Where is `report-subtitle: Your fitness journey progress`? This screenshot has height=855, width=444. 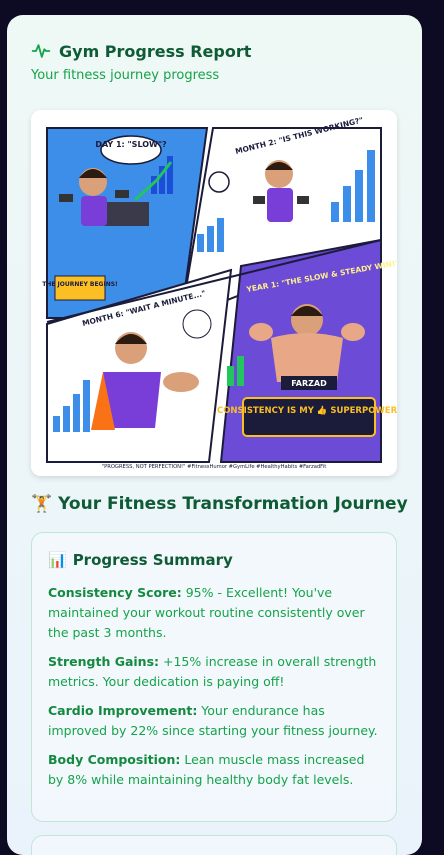
report-subtitle: Your fitness journey progress is located at coordinates (125, 75).